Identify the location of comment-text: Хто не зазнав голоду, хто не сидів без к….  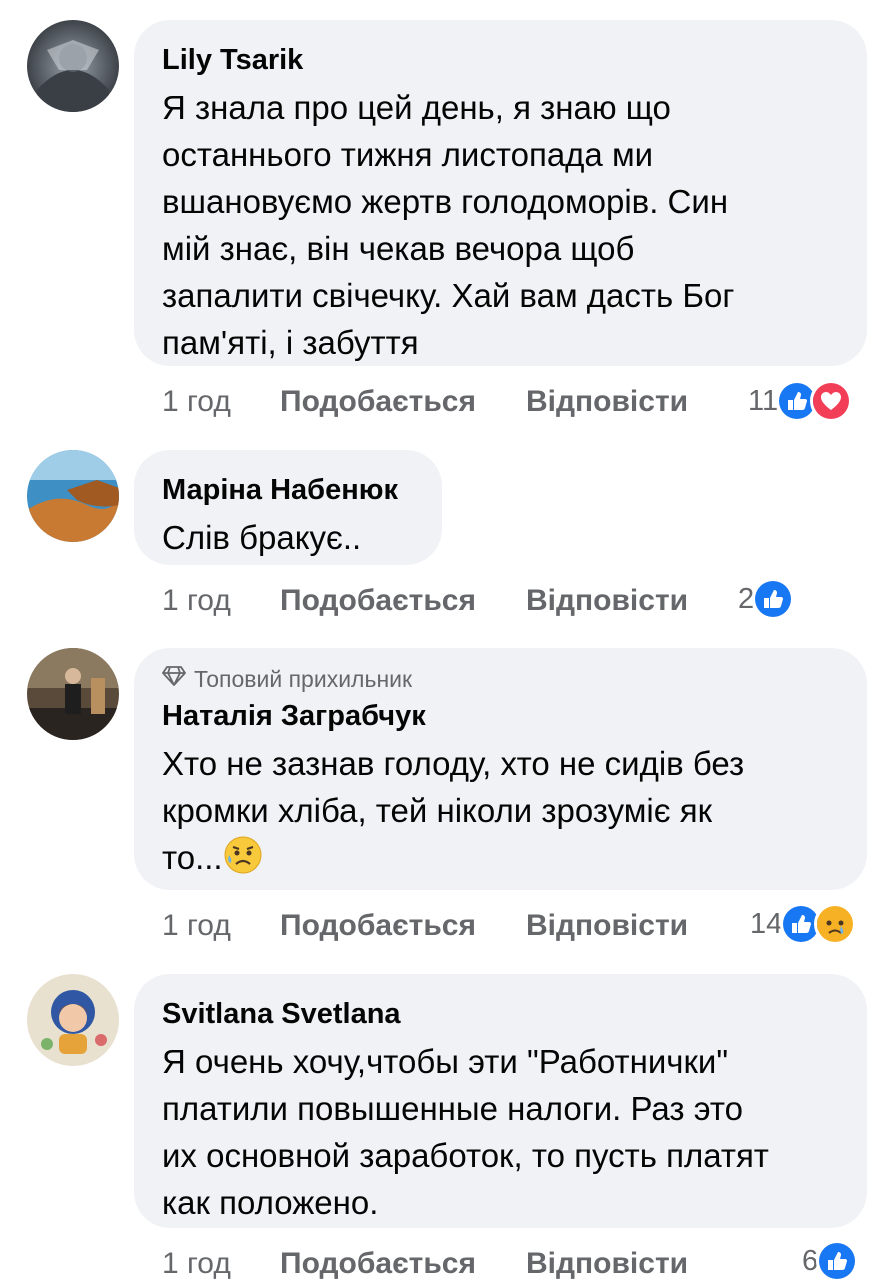
(500, 813).